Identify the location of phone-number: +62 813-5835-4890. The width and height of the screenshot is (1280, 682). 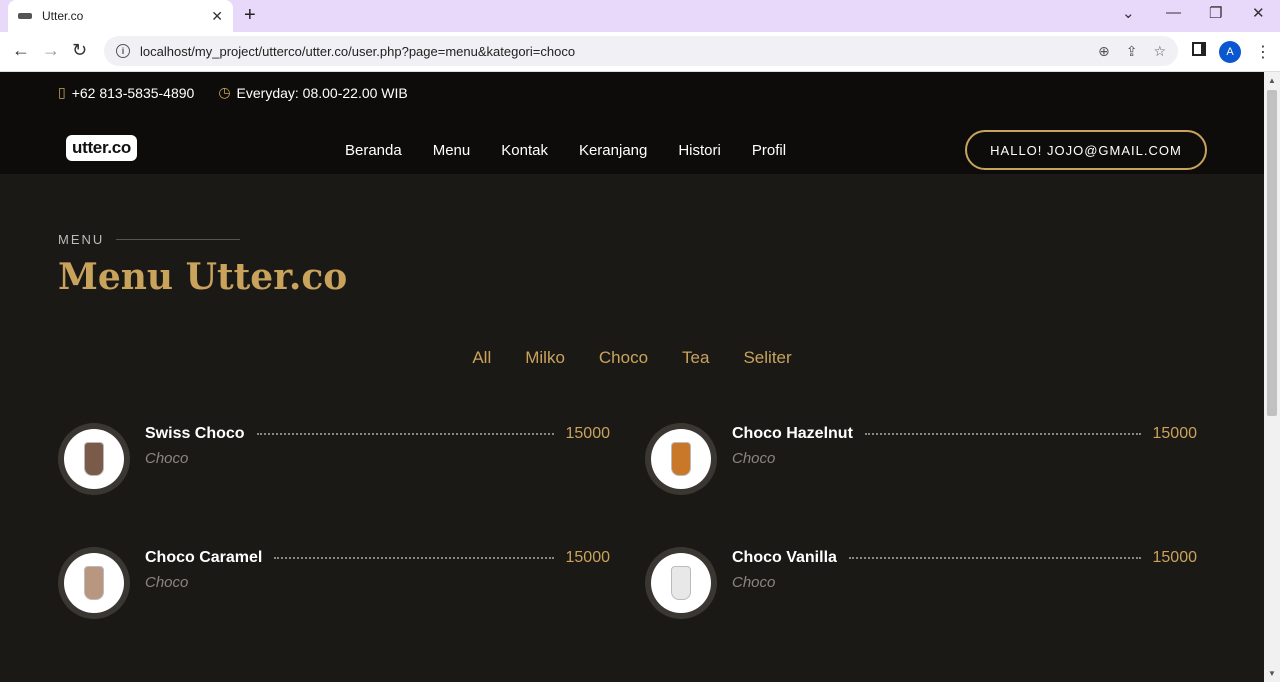
(133, 92).